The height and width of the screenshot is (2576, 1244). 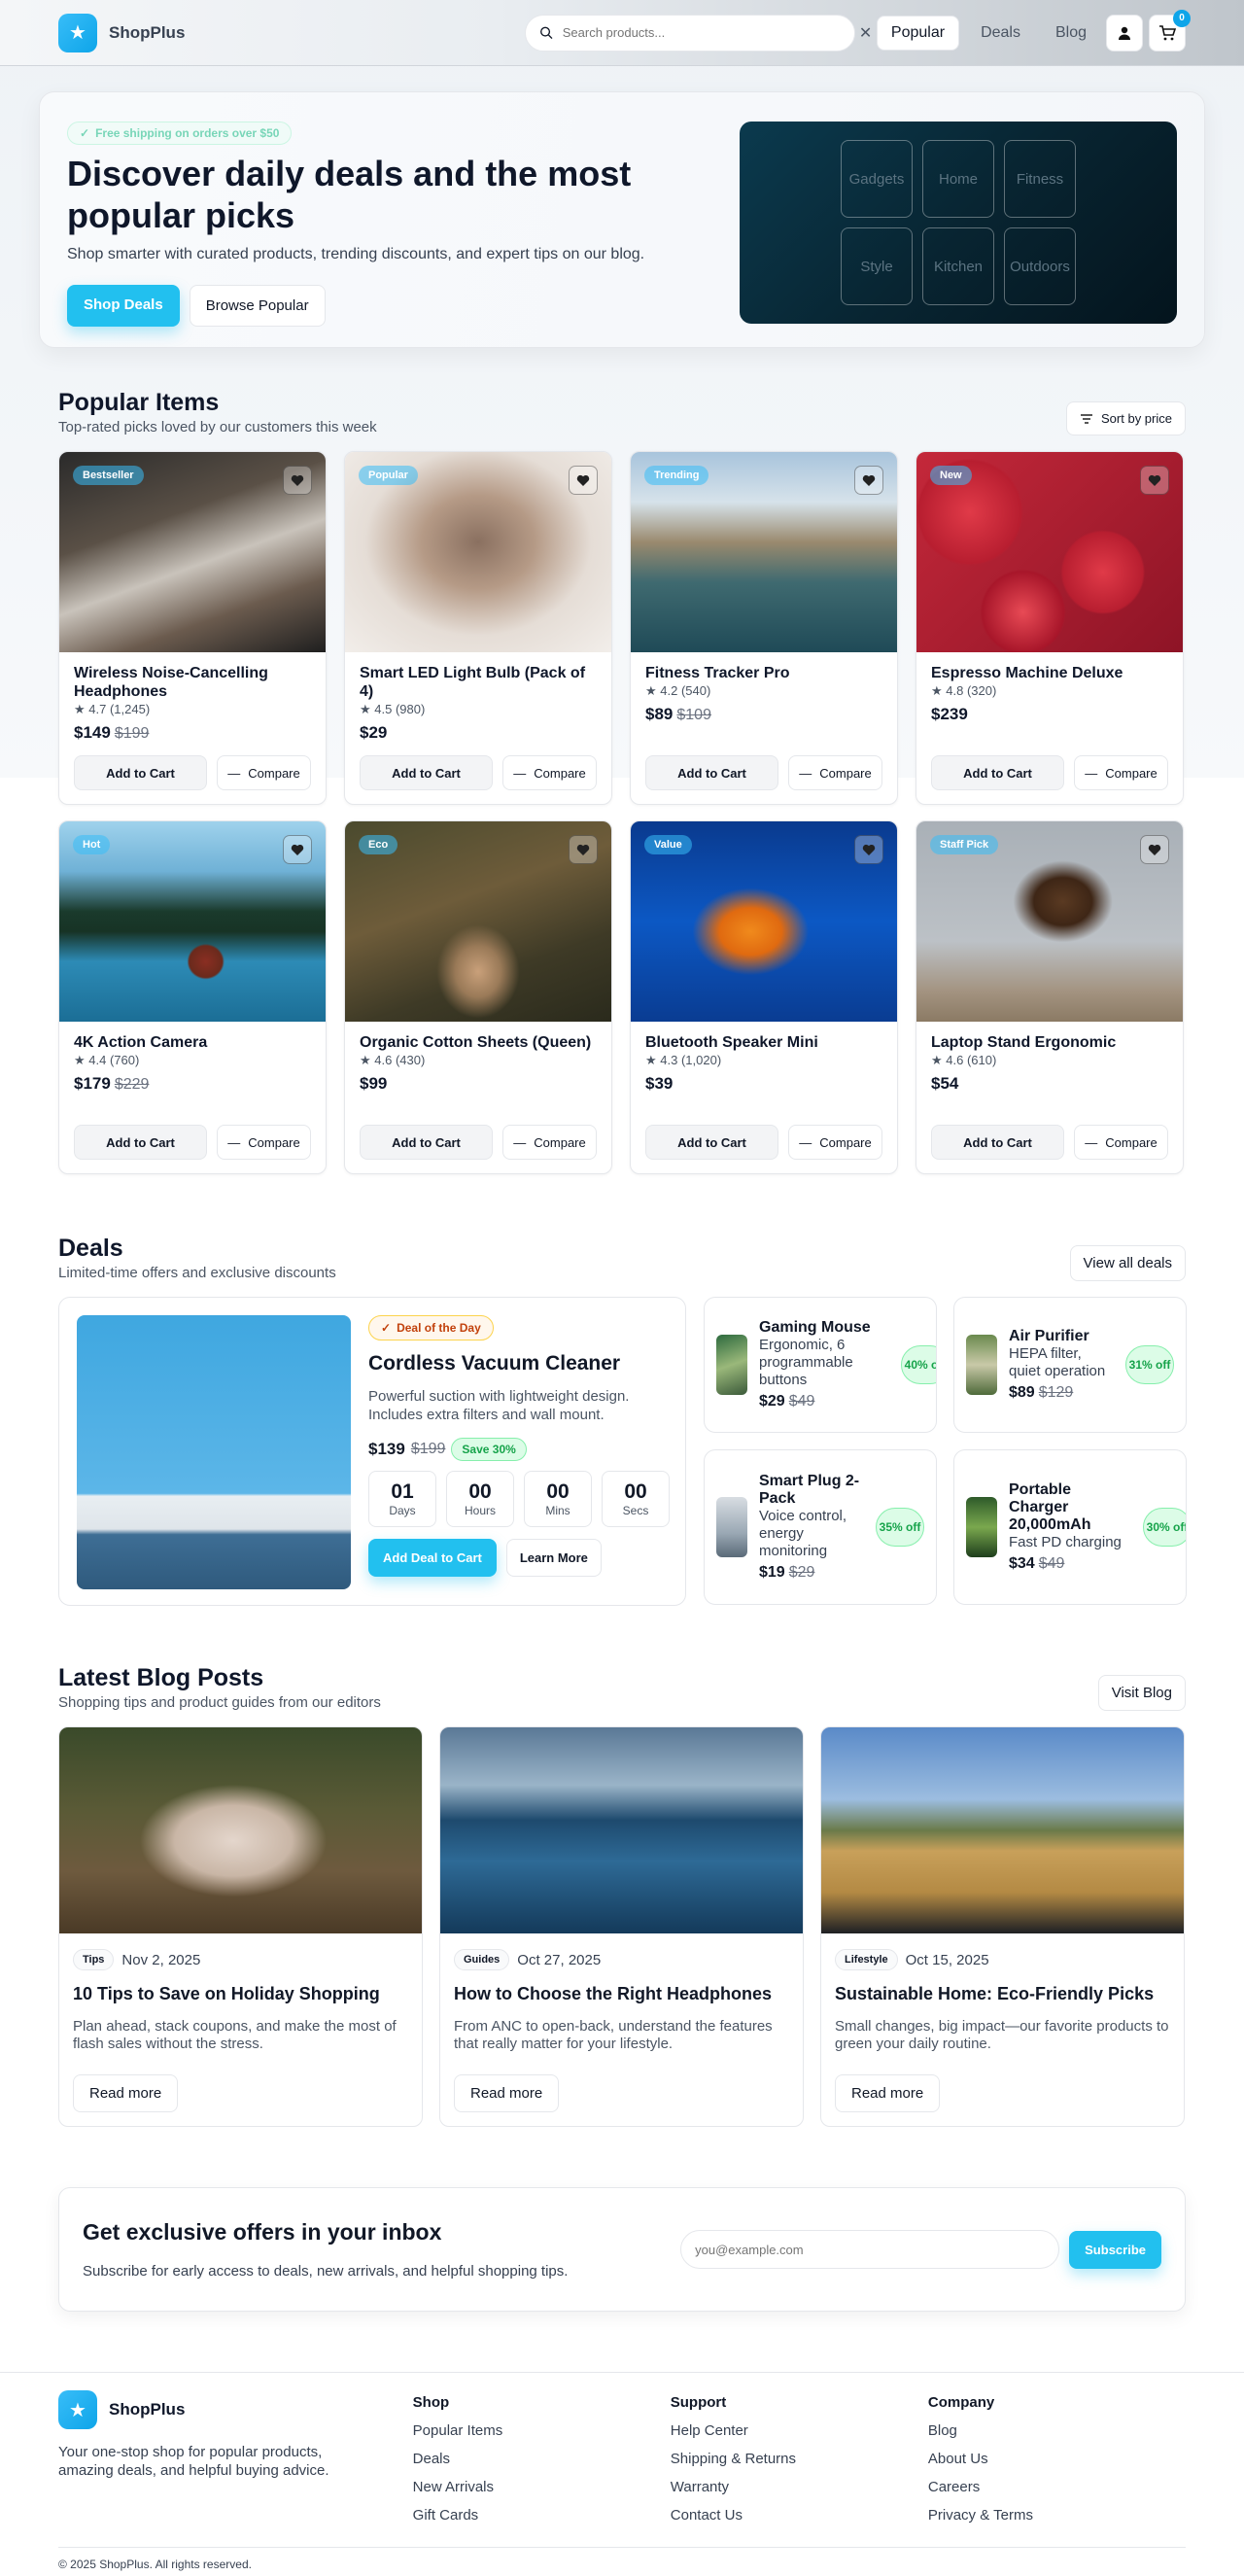 I want to click on nav-popular: Popular, so click(x=918, y=33).